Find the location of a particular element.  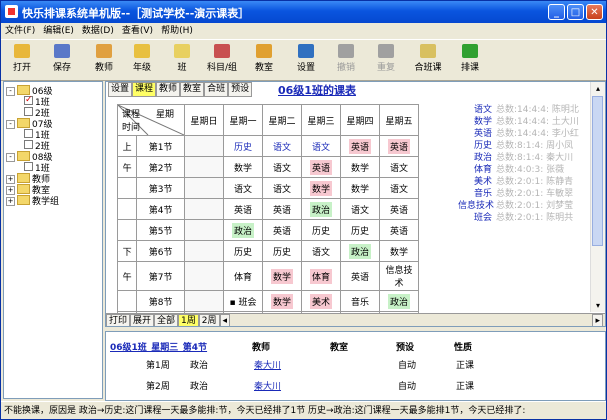

scroll-thumb is located at coordinates (597, 171).